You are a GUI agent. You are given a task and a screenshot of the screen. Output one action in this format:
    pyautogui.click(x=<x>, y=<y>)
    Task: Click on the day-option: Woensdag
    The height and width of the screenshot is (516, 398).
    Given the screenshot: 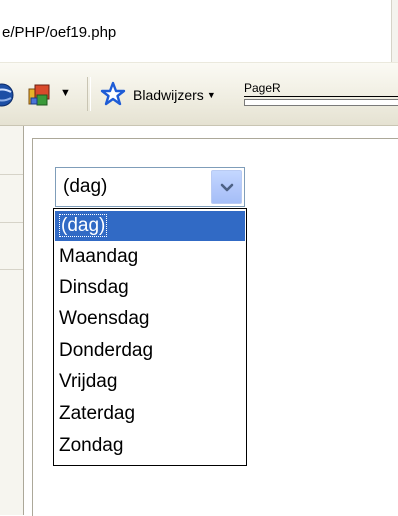 What is the action you would take?
    pyautogui.click(x=150, y=319)
    